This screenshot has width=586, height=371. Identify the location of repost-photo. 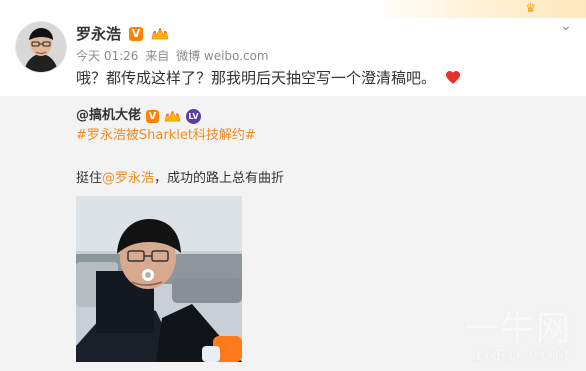
(159, 279).